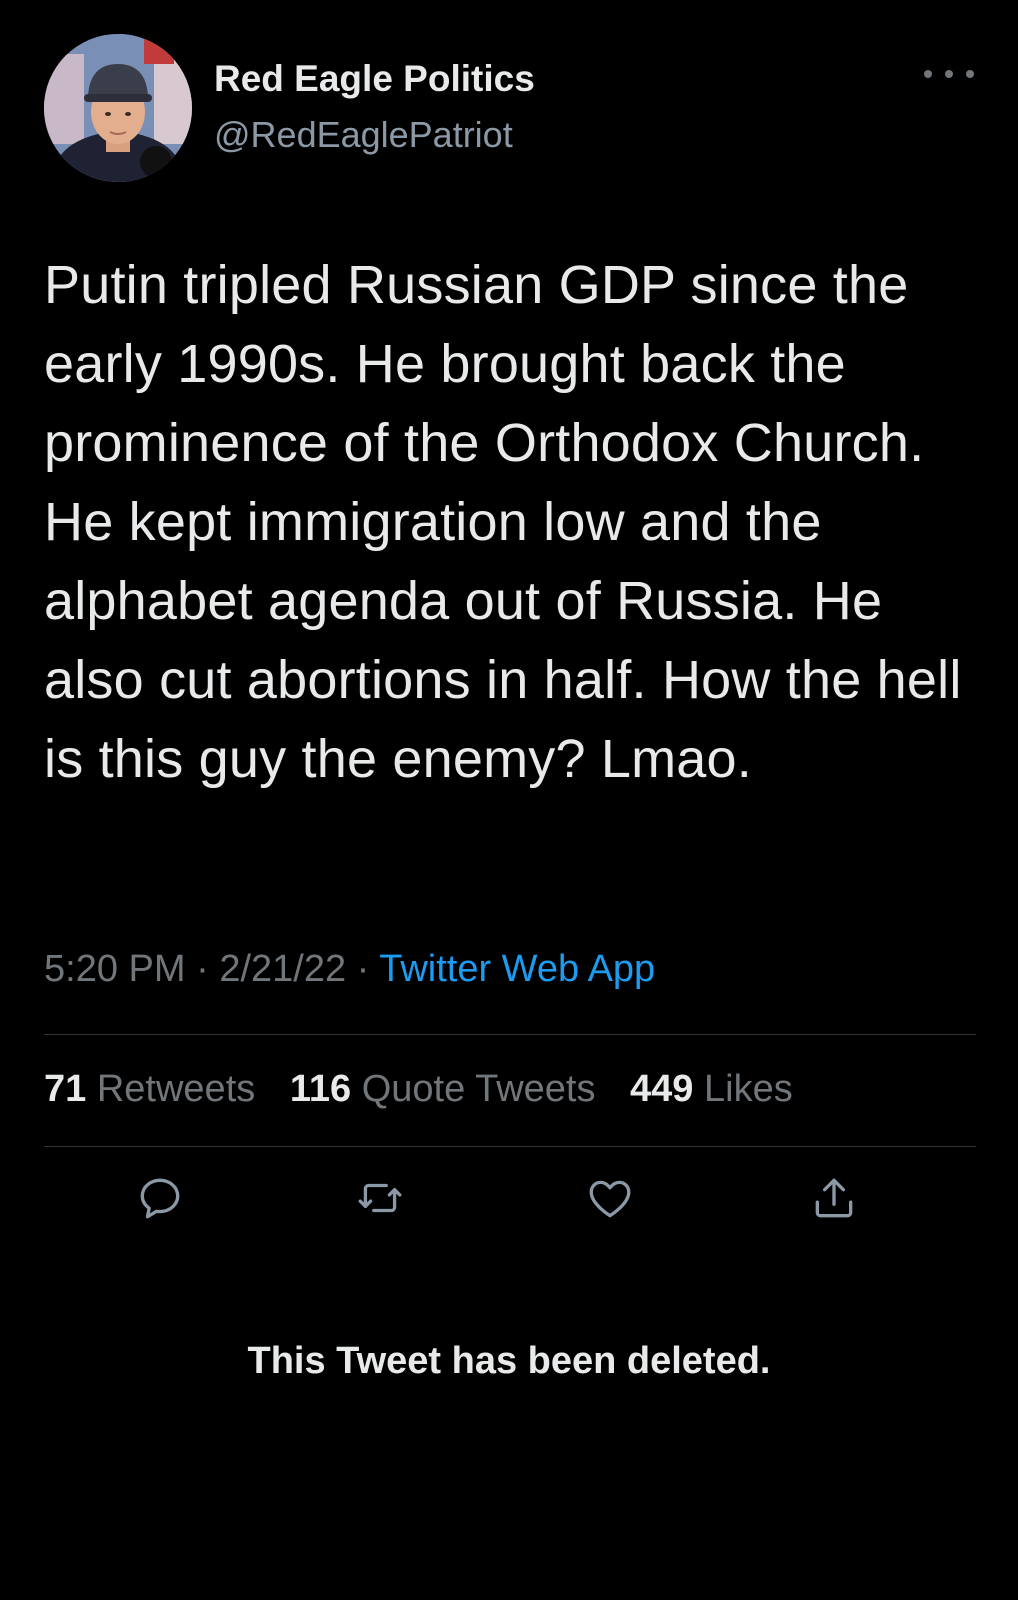 This screenshot has width=1018, height=1600. What do you see at coordinates (115, 969) in the screenshot?
I see `tweet-time: 5:20 PM` at bounding box center [115, 969].